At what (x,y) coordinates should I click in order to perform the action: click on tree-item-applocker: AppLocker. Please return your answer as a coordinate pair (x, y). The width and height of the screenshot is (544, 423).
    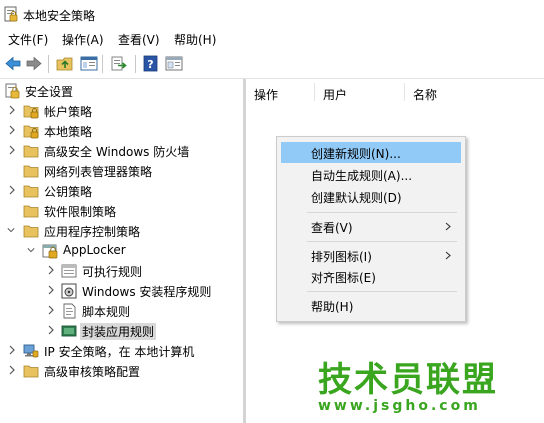
    Looking at the image, I should click on (121, 251).